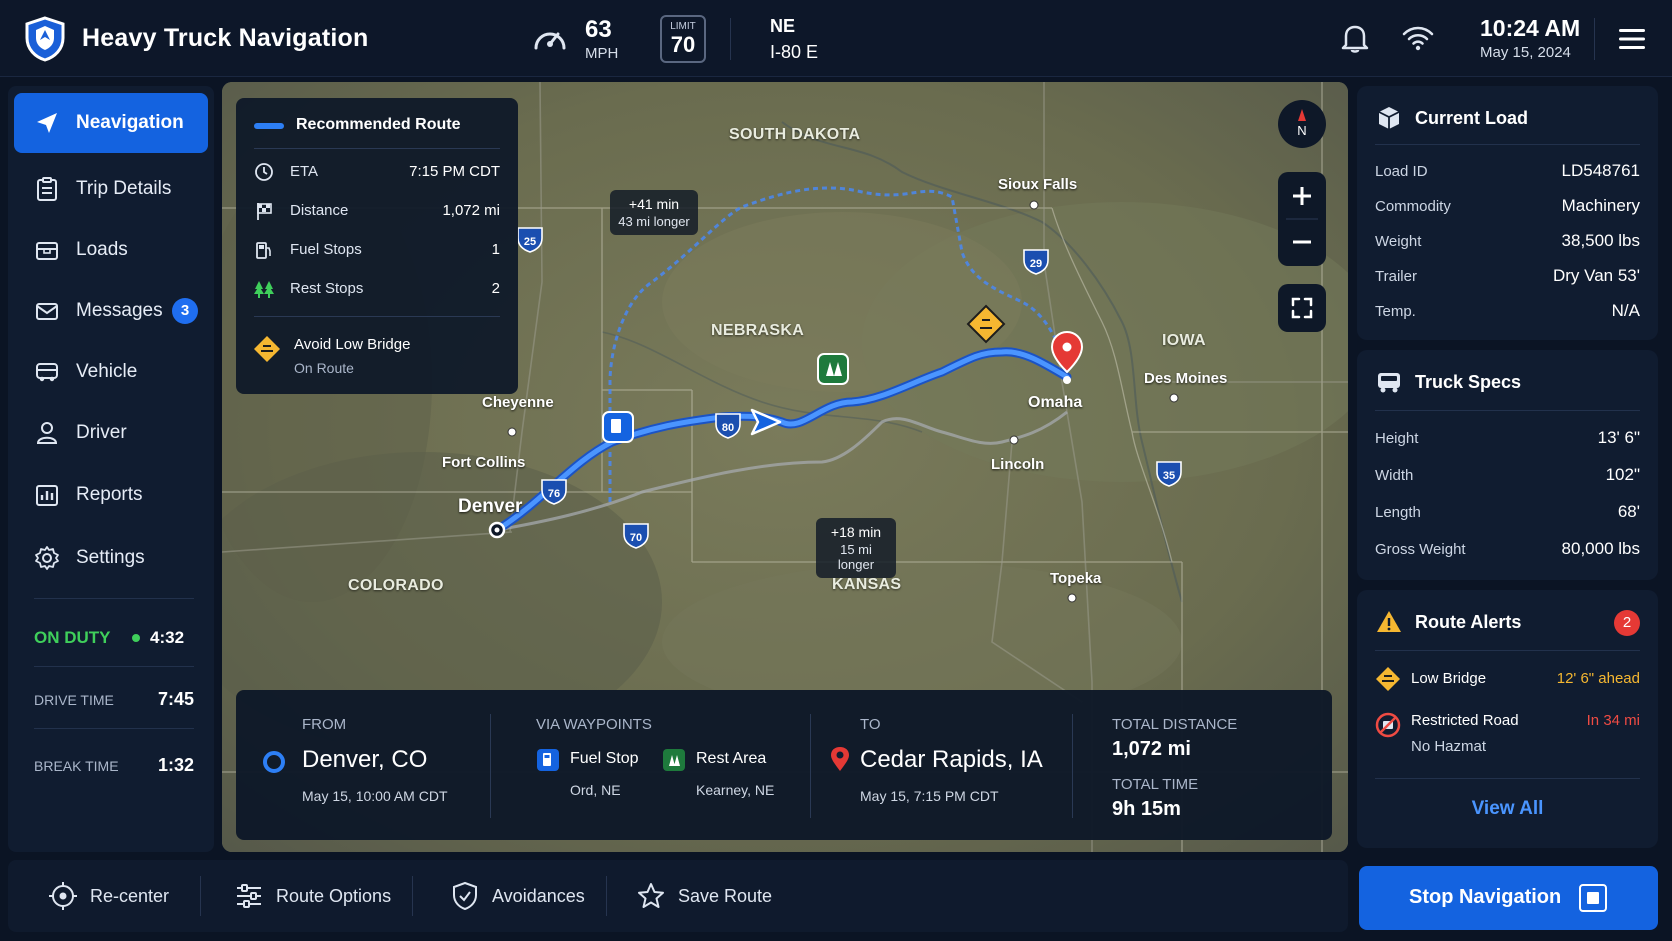 The image size is (1672, 941). Describe the element at coordinates (1507, 734) in the screenshot. I see `alert-restricted-road: Restricted Road No Hazmat In 34 mi` at that location.